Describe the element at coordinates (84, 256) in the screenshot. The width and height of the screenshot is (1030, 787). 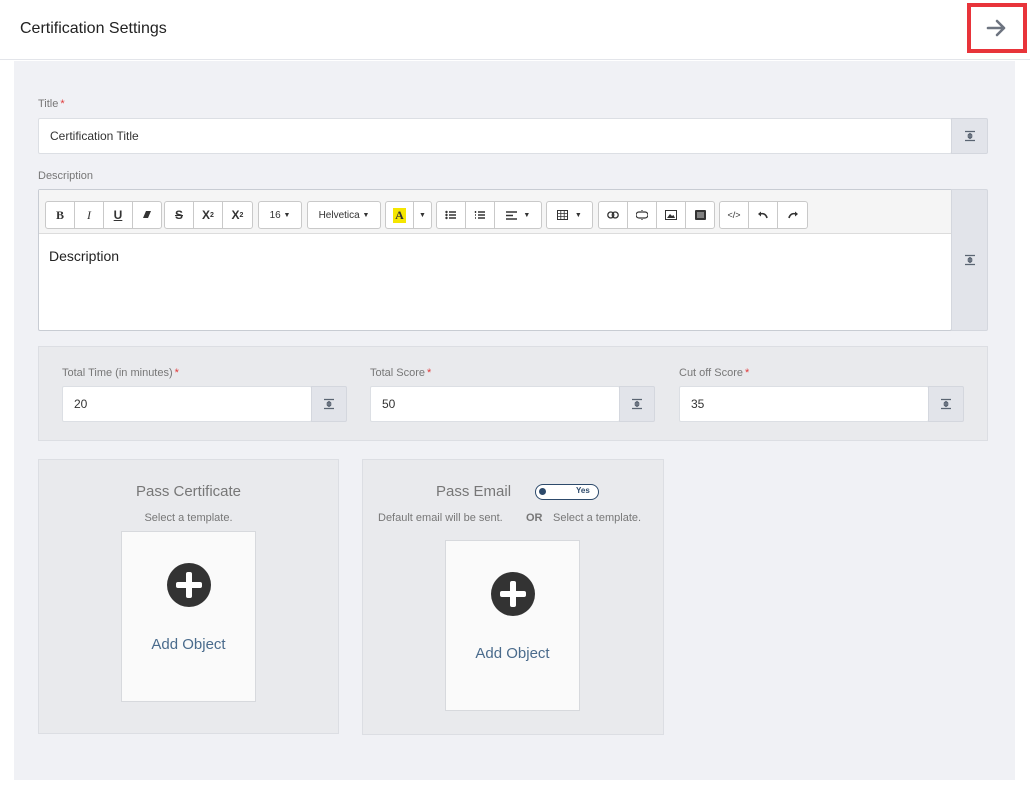
I see `description-text: Description` at that location.